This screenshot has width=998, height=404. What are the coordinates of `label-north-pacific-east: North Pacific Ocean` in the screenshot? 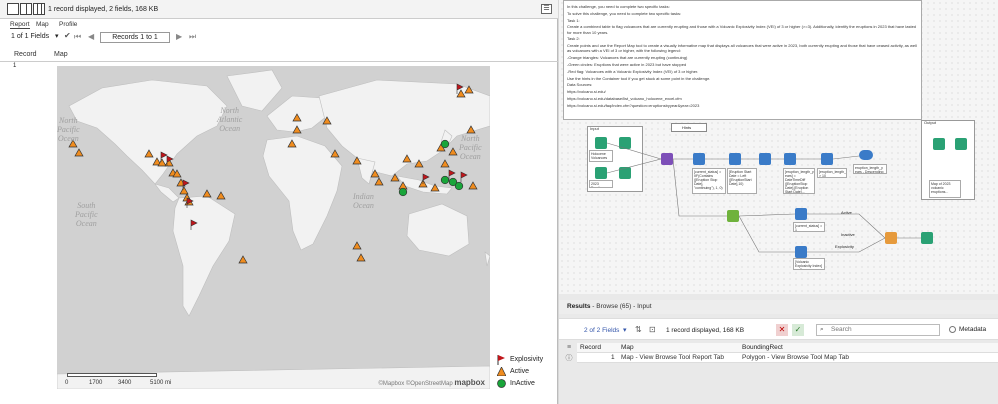 It's located at (470, 147).